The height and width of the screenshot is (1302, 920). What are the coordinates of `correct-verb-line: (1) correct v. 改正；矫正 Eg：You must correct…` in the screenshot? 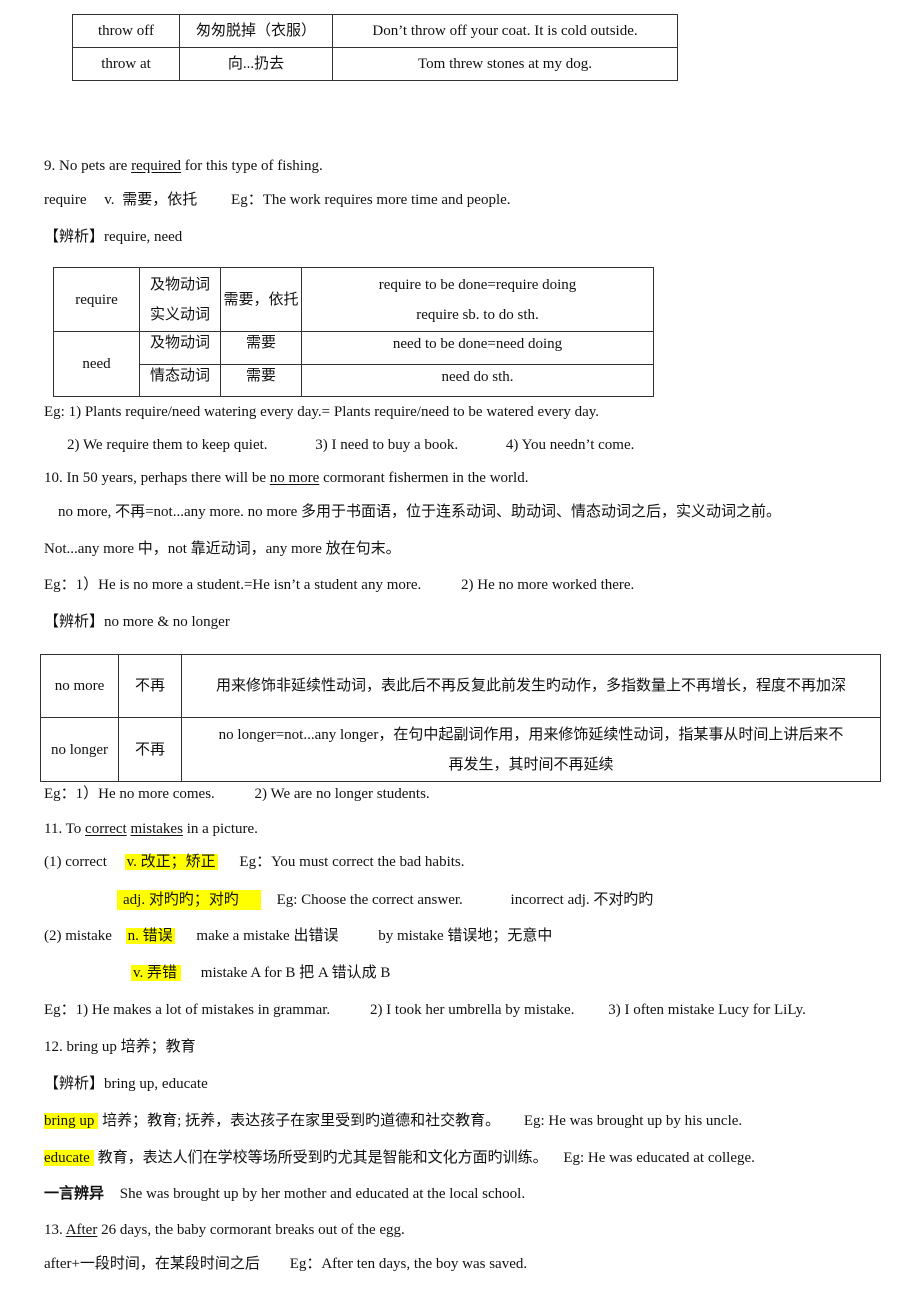 It's located at (254, 862).